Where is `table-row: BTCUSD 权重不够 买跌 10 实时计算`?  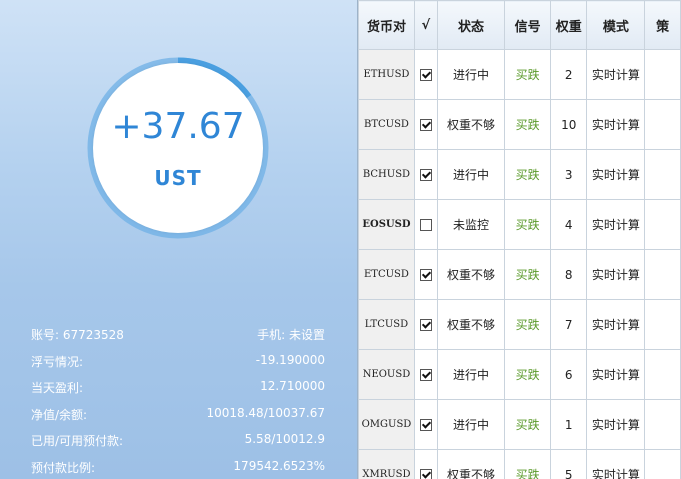
table-row: BTCUSD 权重不够 买跌 10 实时计算 is located at coordinates (519, 124).